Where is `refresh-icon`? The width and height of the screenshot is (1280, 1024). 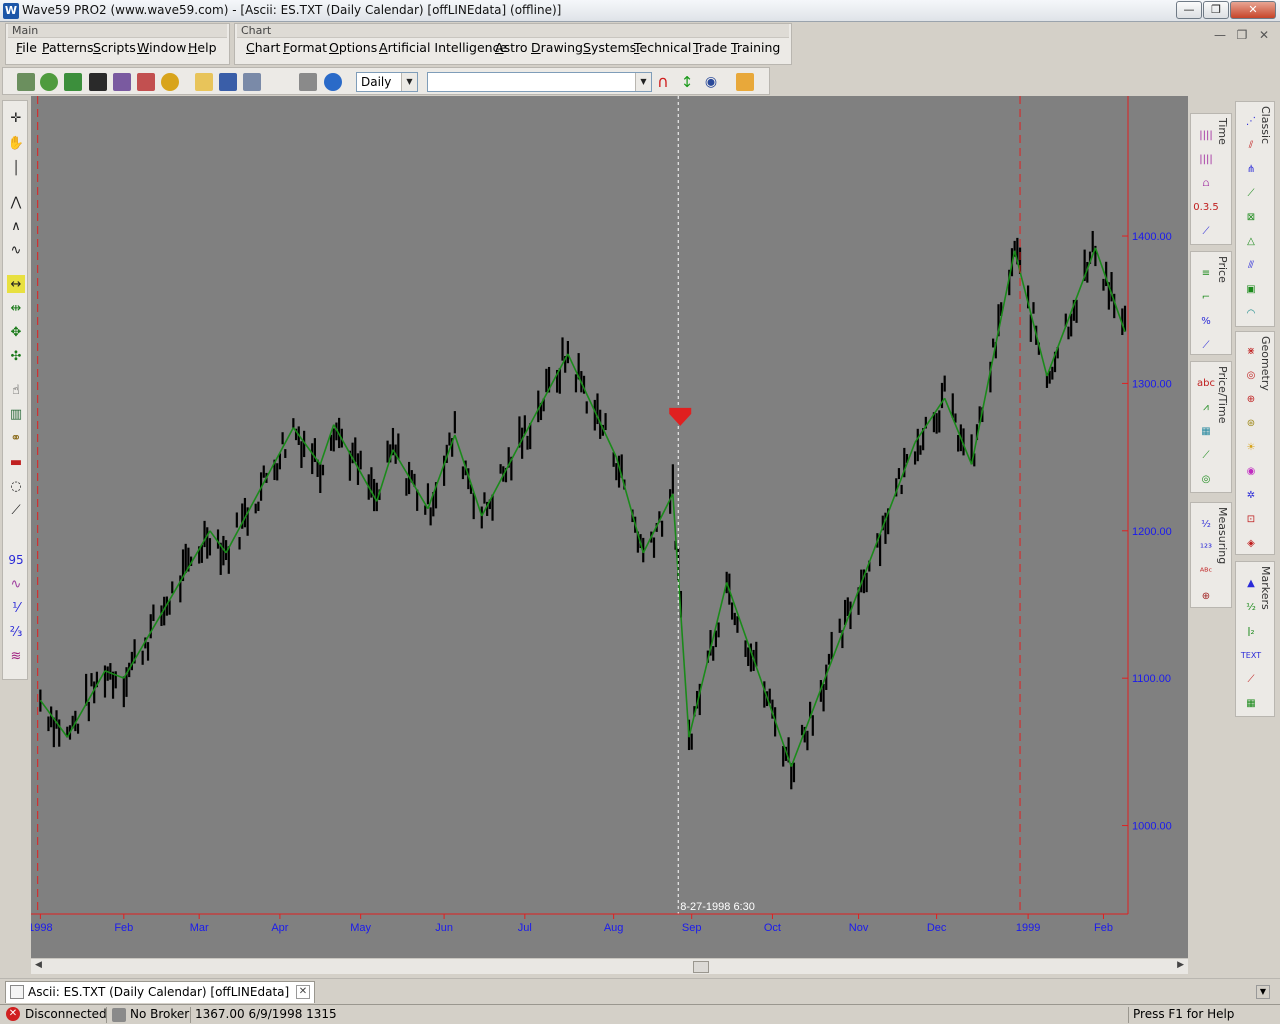 refresh-icon is located at coordinates (73, 82).